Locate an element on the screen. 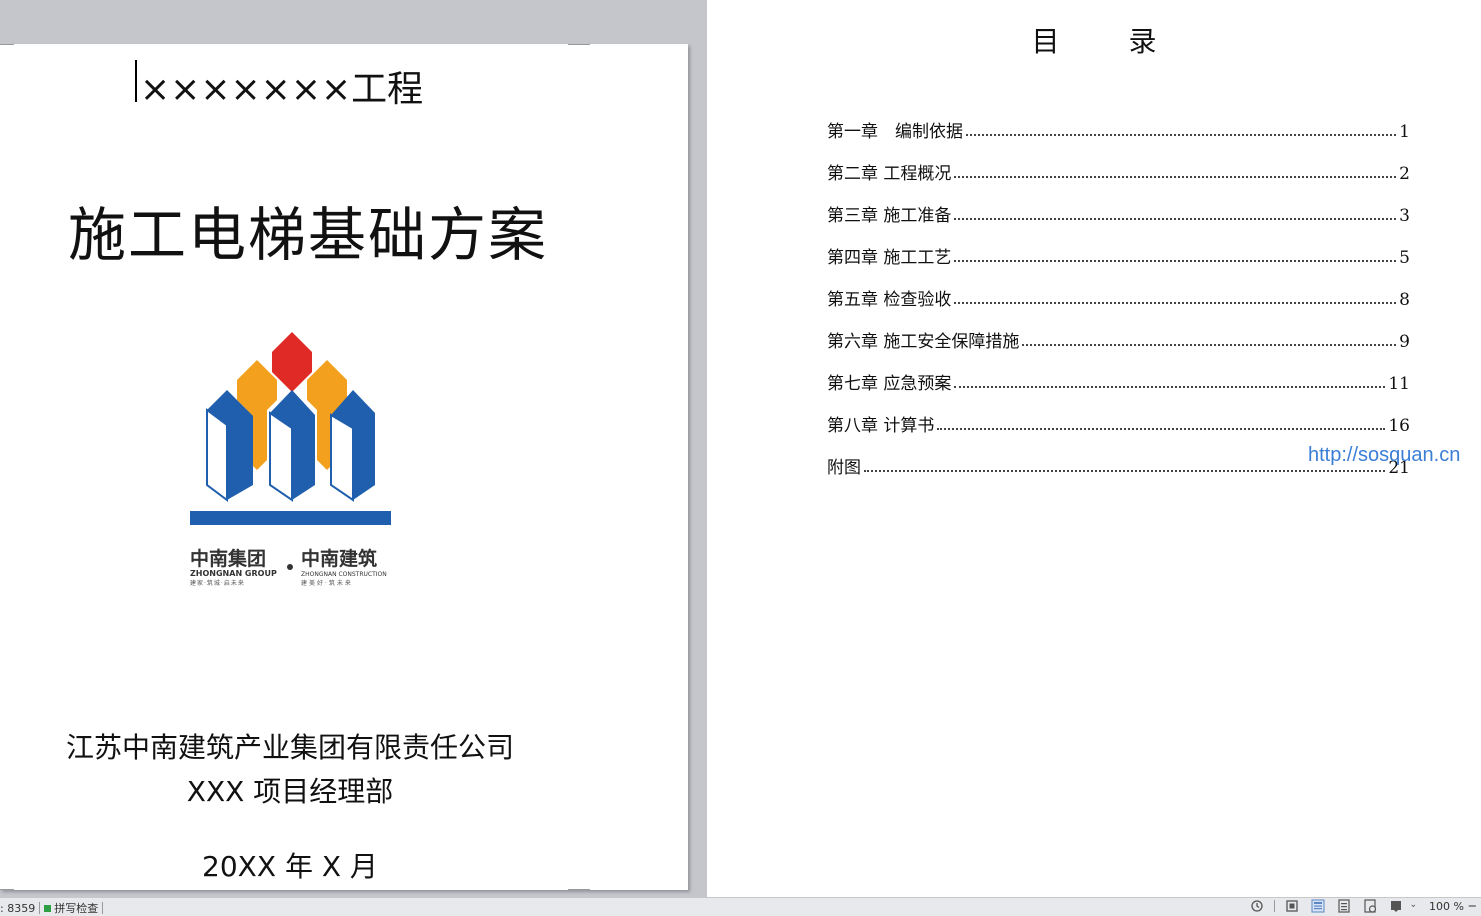 The width and height of the screenshot is (1481, 916). logo-blue-left-face is located at coordinates (217, 455).